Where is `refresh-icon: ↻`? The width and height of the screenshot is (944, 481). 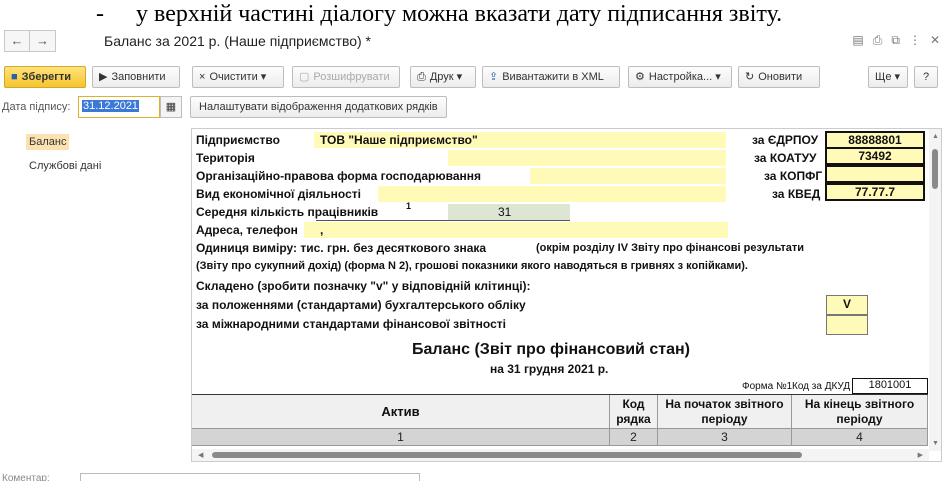
refresh-icon: ↻ is located at coordinates (750, 77).